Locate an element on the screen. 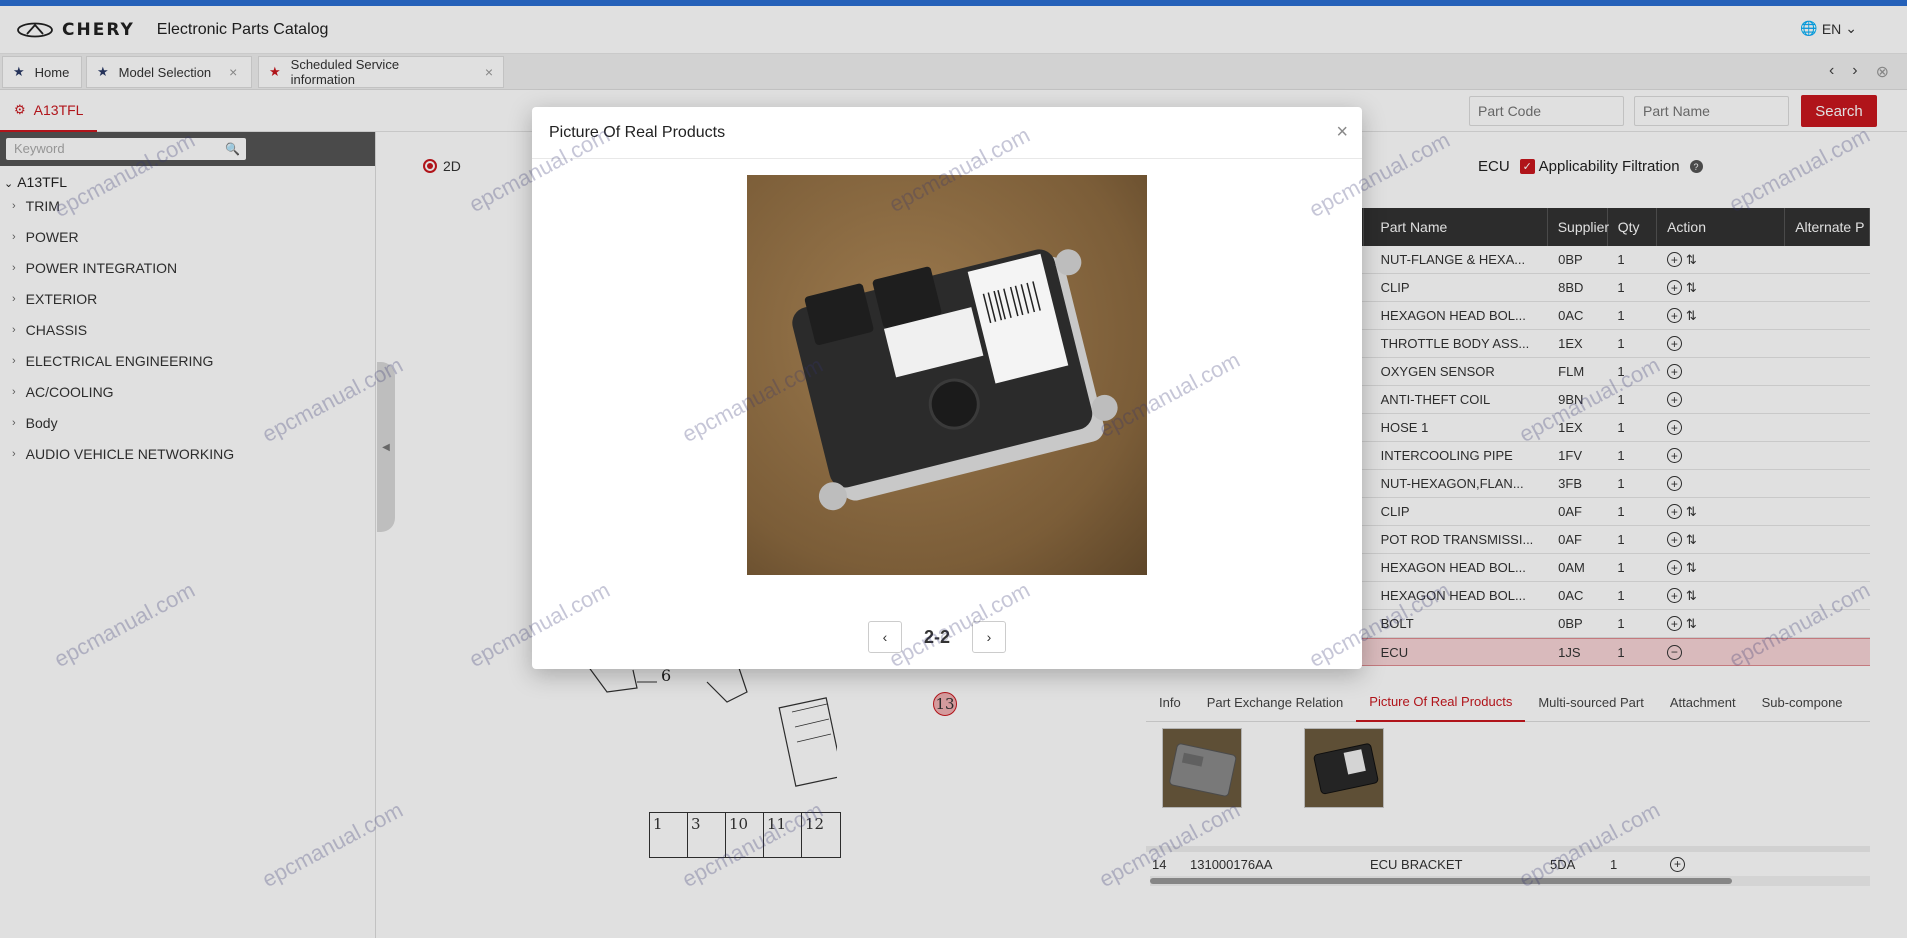  pager-indicator: 2-2 is located at coordinates (937, 636).